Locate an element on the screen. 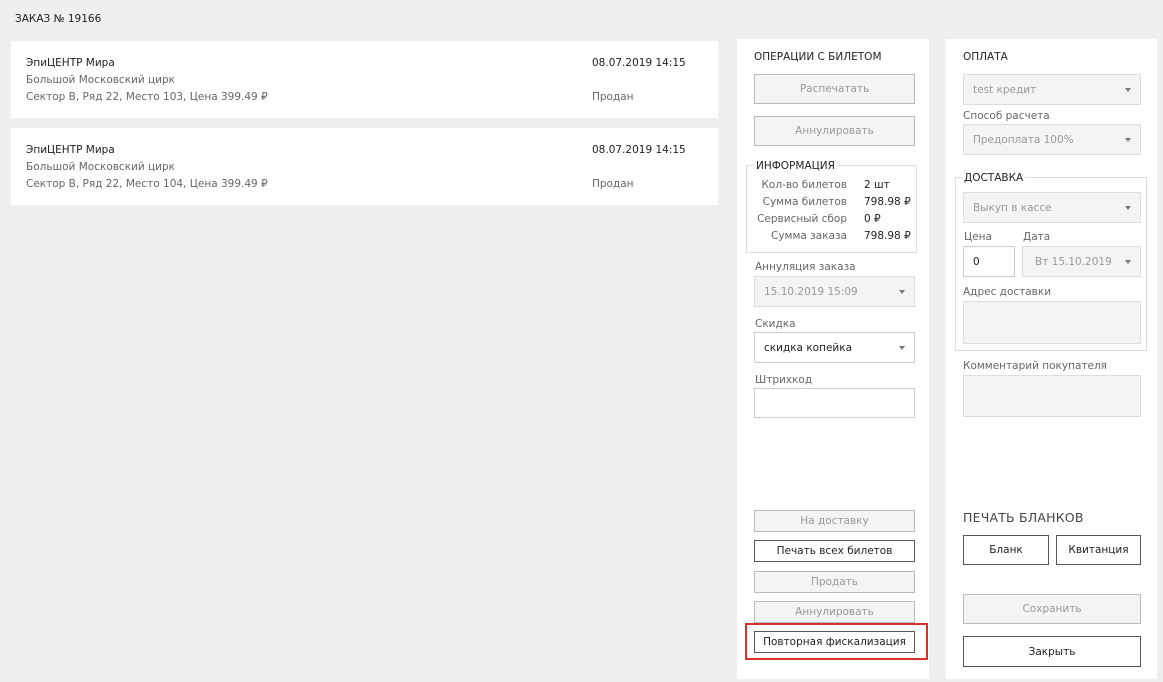  info-key: Кол-во билетов is located at coordinates (804, 185).